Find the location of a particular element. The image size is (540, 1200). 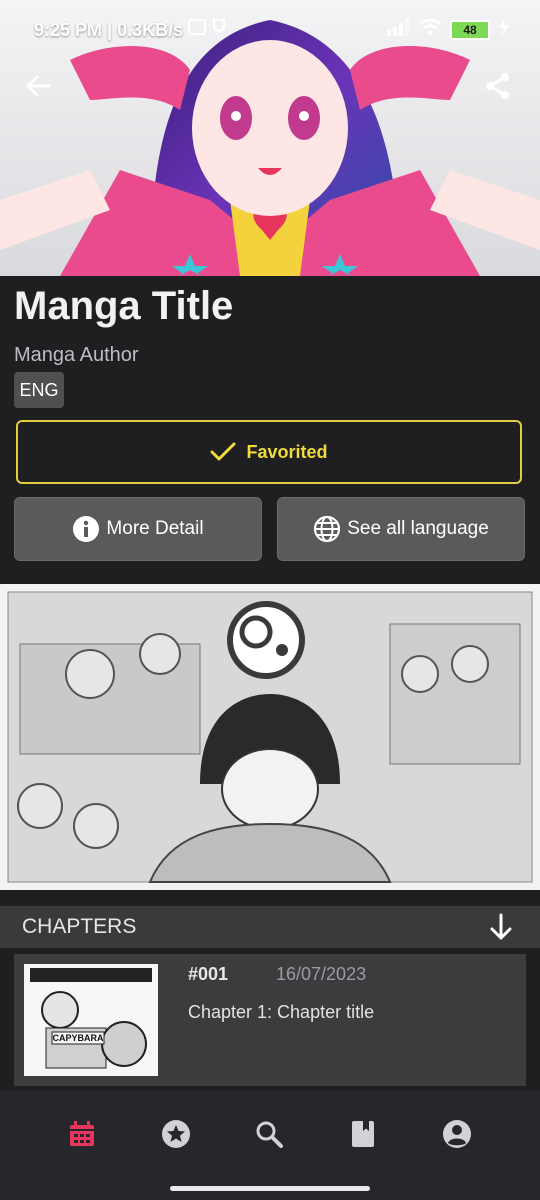

chapter-title: Chapter 1: Chapter title is located at coordinates (281, 1012).